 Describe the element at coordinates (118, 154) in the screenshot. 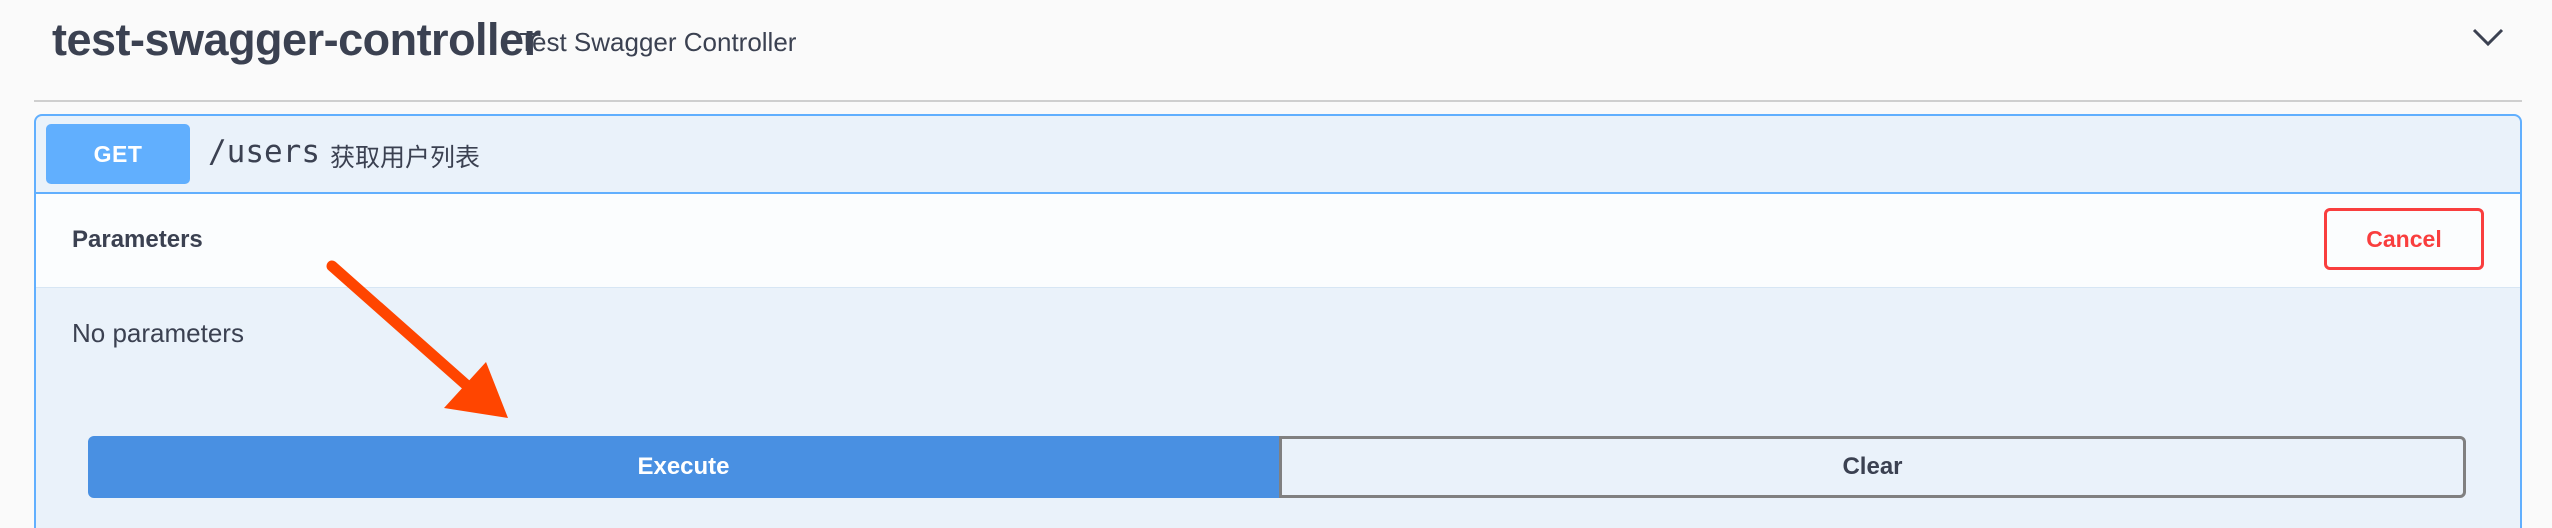

I see `method-badge: GET` at that location.